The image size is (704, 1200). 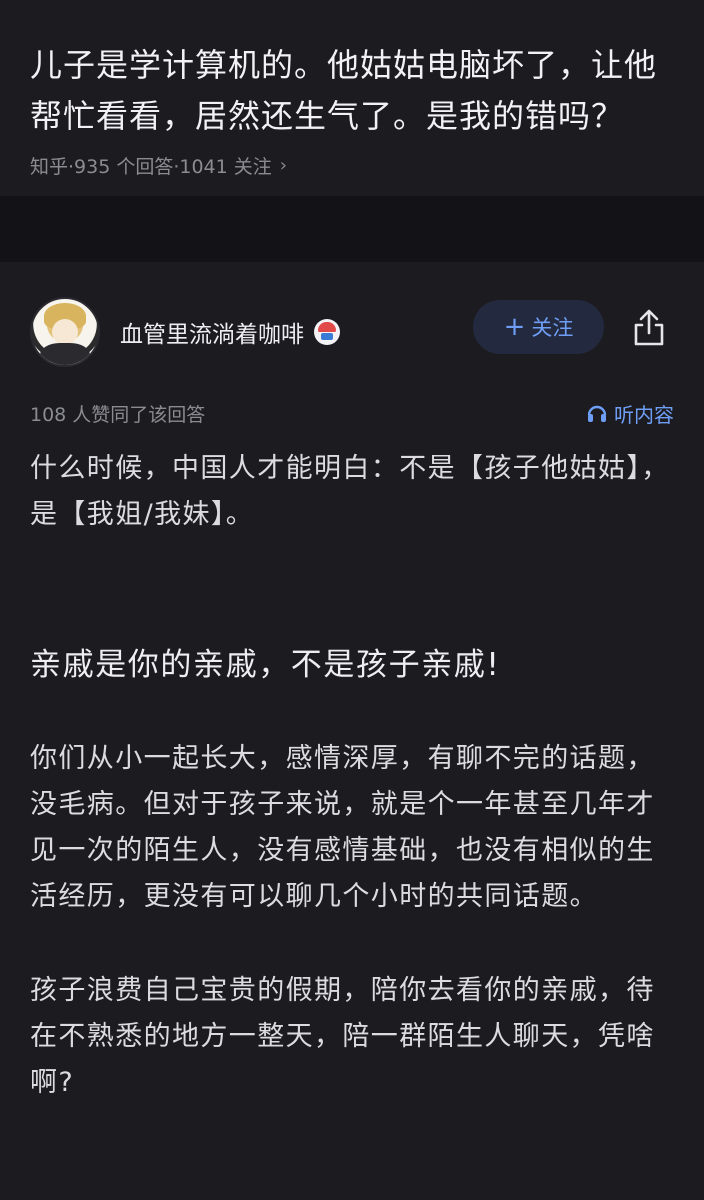 I want to click on question-stats: 知乎·935 个回答·1041 关注, so click(x=151, y=165).